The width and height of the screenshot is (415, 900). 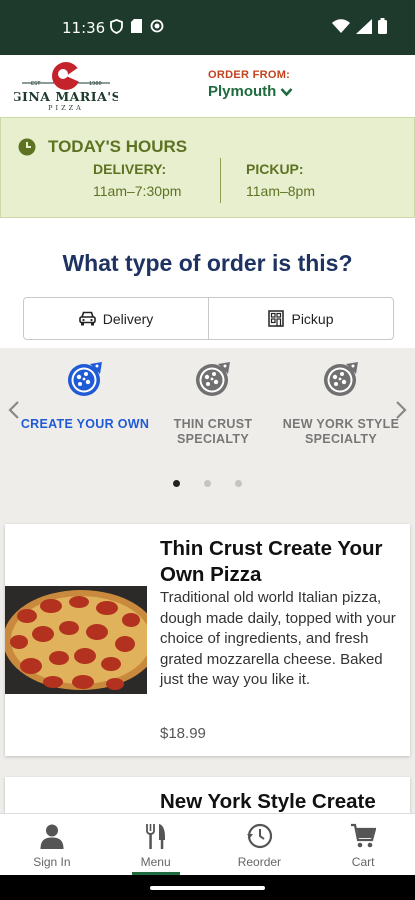 What do you see at coordinates (14, 410) in the screenshot?
I see `carousel-prev-arrow` at bounding box center [14, 410].